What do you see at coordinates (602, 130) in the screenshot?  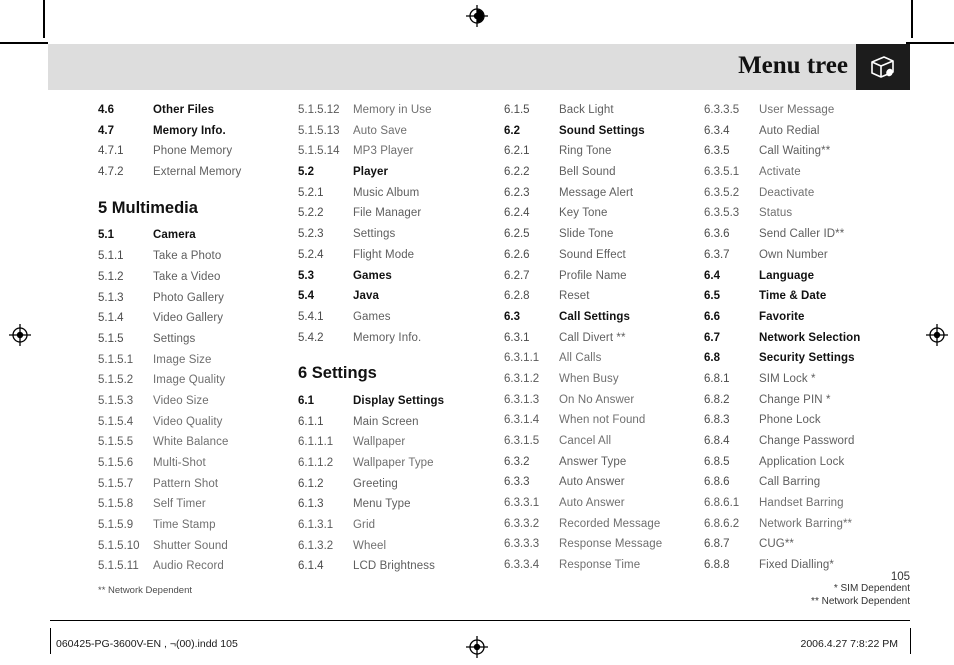 I see `menu-entry-label: Sound Settings` at bounding box center [602, 130].